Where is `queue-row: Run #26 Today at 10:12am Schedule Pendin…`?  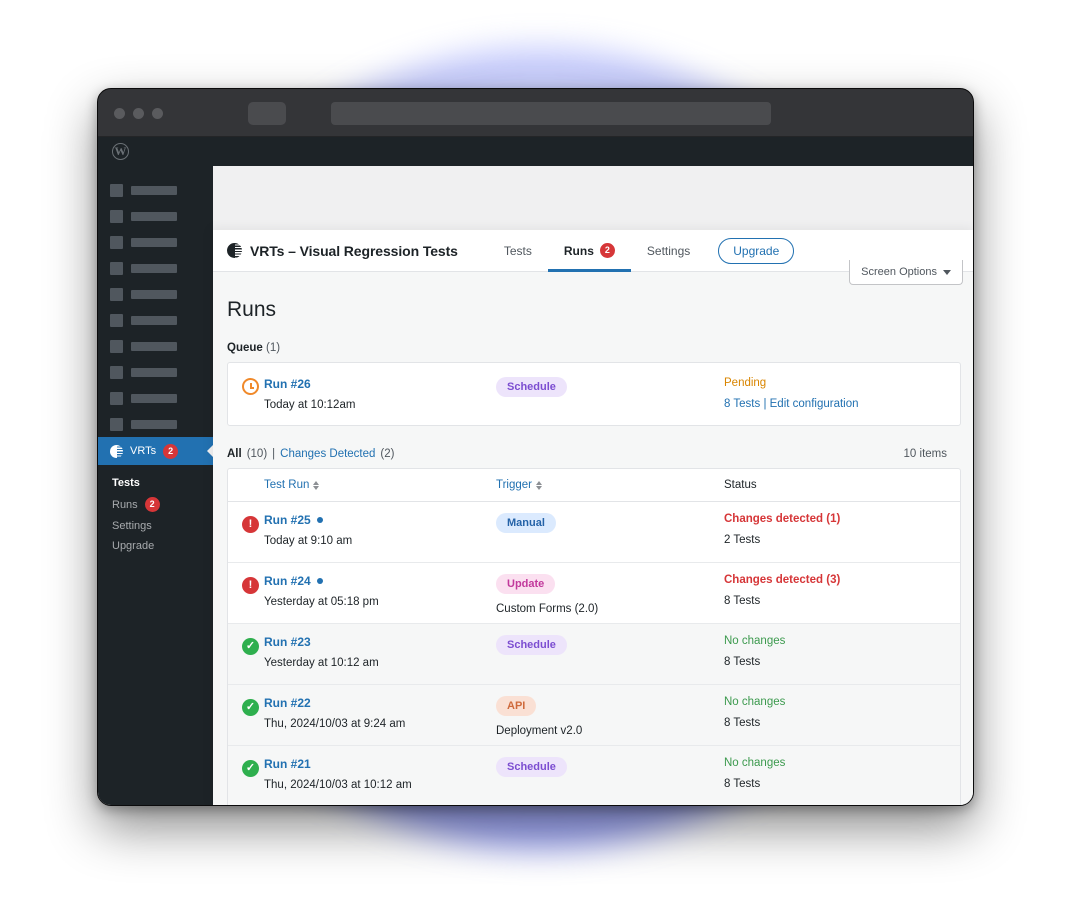 queue-row: Run #26 Today at 10:12am Schedule Pendin… is located at coordinates (594, 394).